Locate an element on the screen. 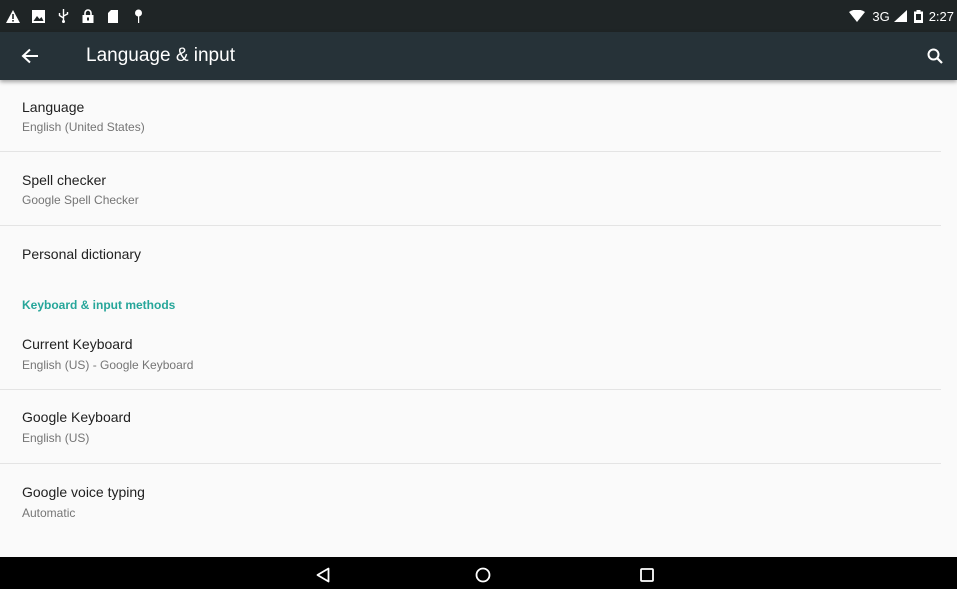  nav-recents-button is located at coordinates (647, 575).